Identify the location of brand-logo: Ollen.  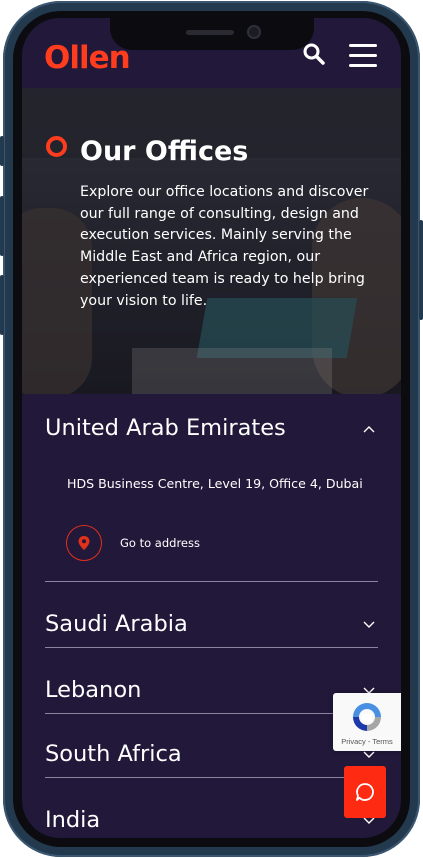
(87, 58).